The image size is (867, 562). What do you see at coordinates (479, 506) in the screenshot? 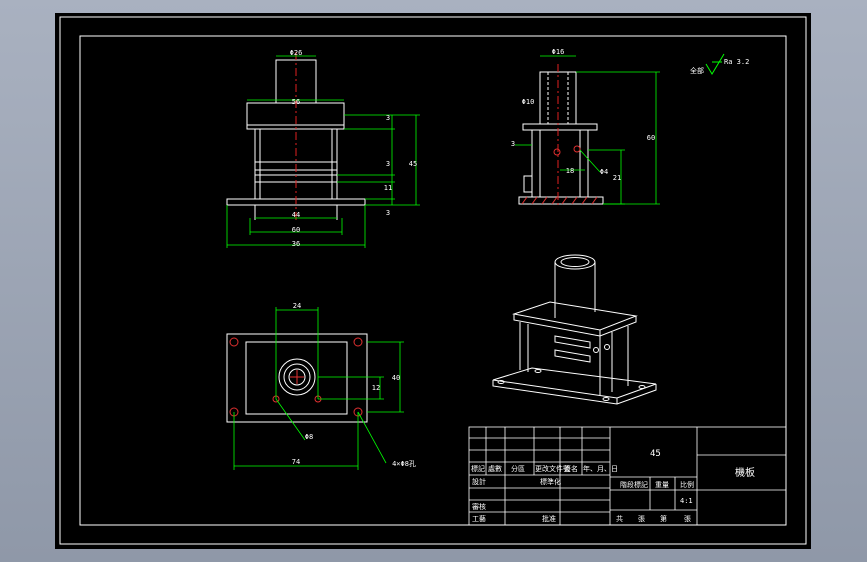
I see `tb-label-review: 審核` at bounding box center [479, 506].